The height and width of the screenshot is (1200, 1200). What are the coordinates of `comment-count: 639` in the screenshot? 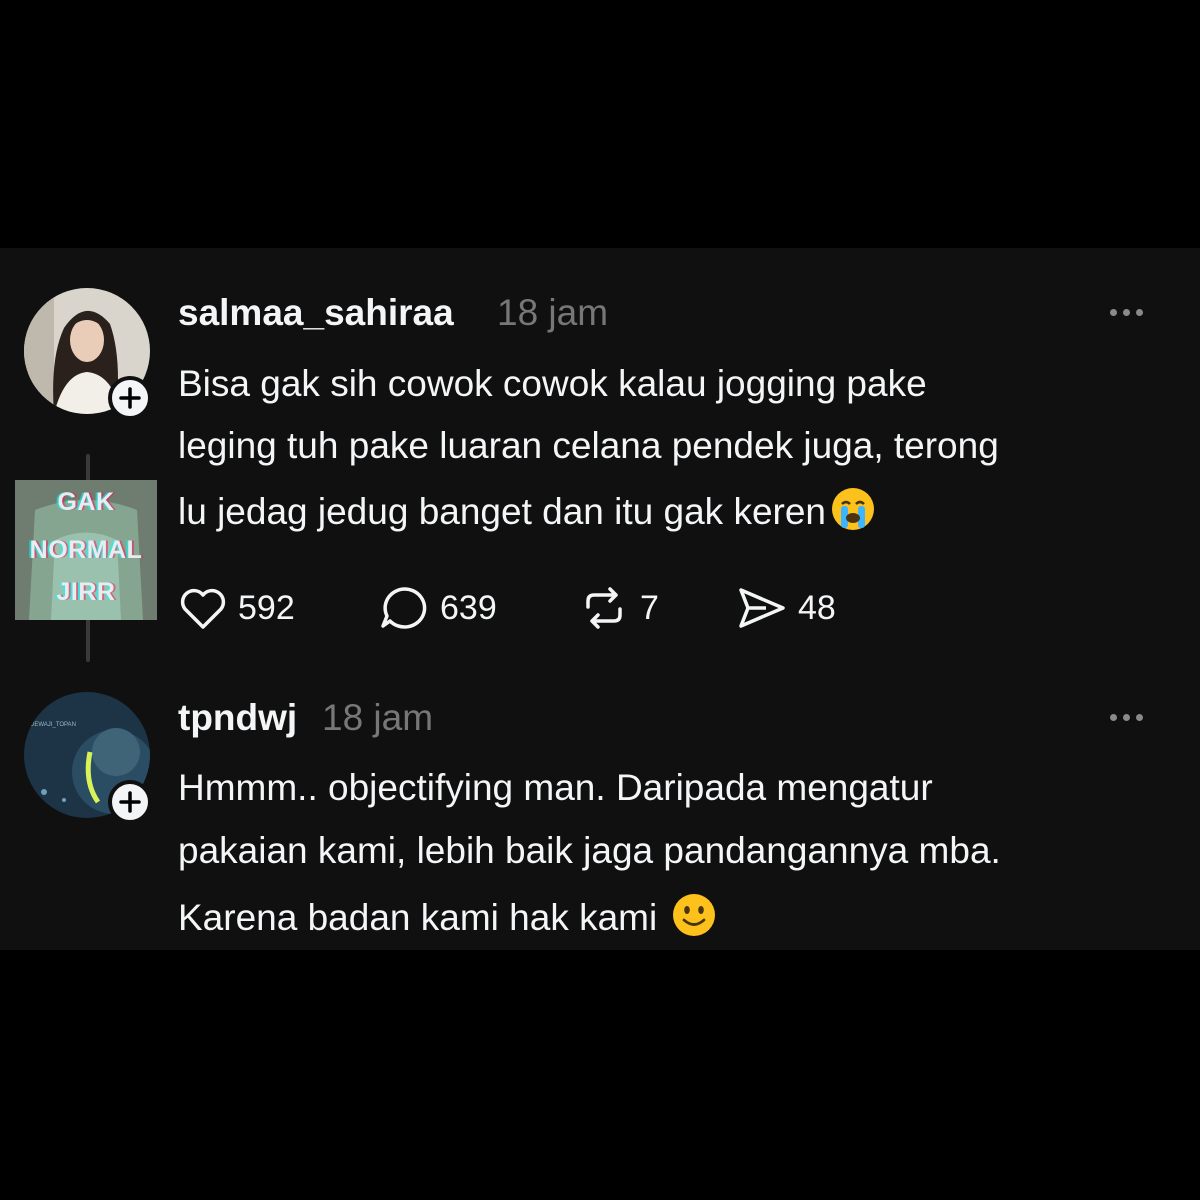 It's located at (468, 607).